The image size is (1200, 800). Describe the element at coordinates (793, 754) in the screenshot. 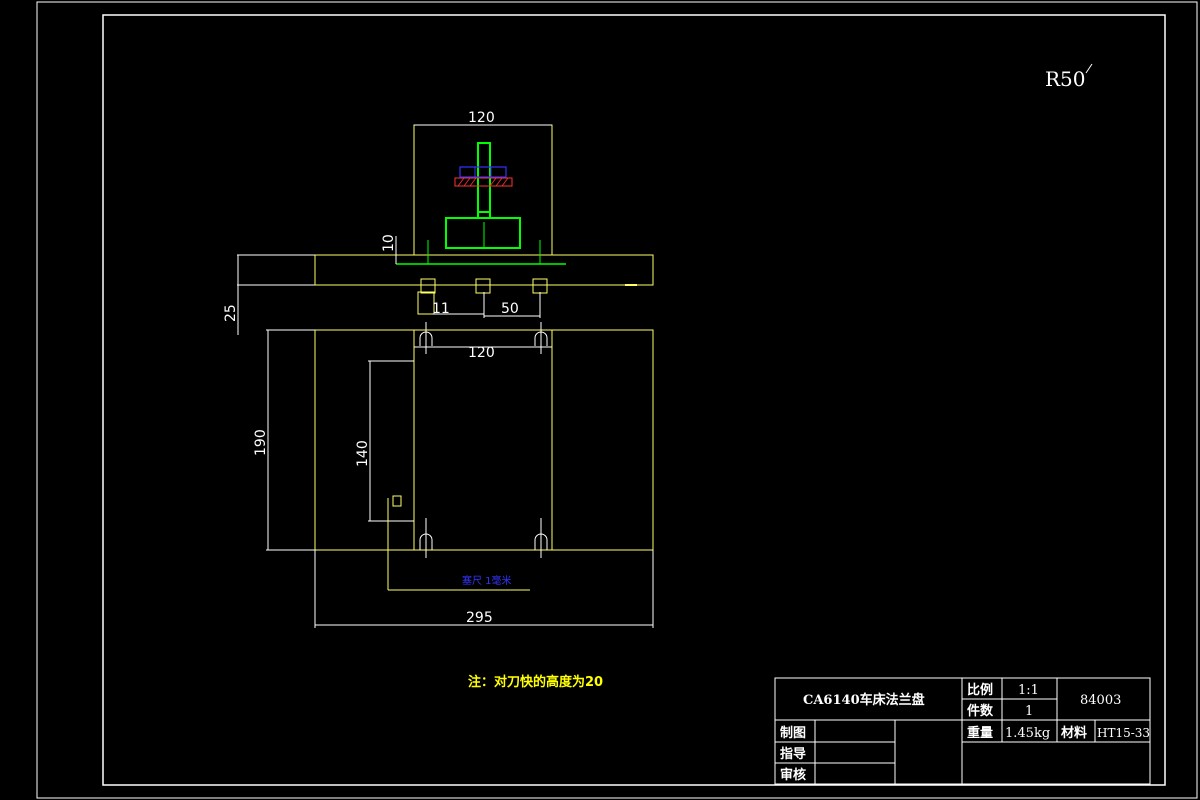

I see `guide-label: 指导` at that location.